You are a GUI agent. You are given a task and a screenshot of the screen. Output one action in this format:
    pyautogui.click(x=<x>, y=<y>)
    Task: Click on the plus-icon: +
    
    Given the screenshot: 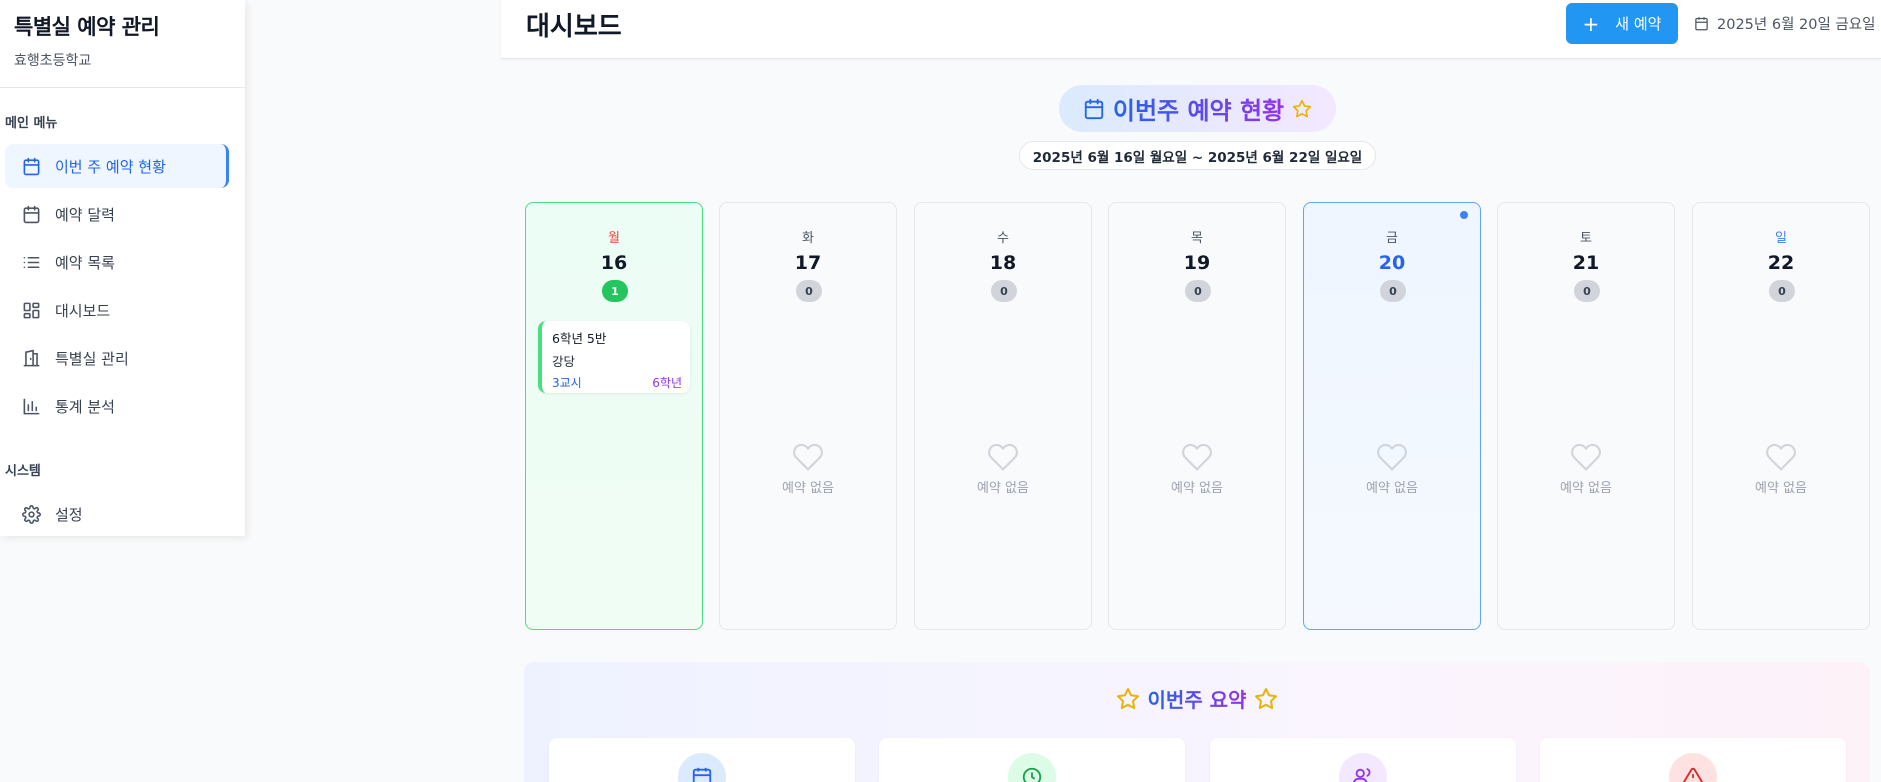 What is the action you would take?
    pyautogui.click(x=1591, y=23)
    